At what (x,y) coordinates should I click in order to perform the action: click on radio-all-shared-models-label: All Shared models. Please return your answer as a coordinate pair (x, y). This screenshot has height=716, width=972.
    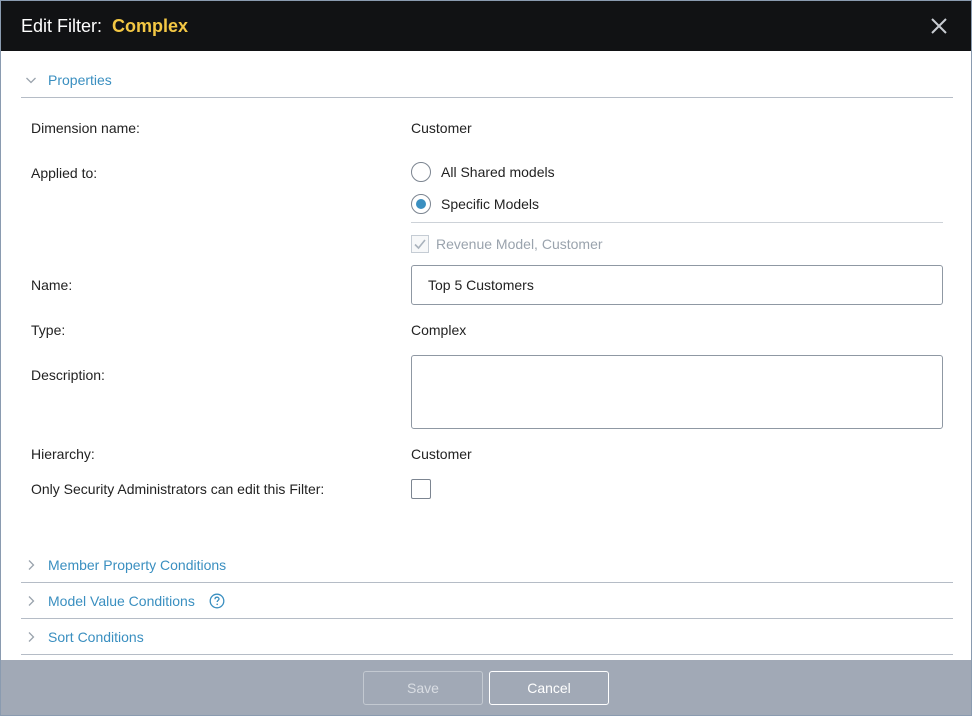
    Looking at the image, I should click on (498, 172).